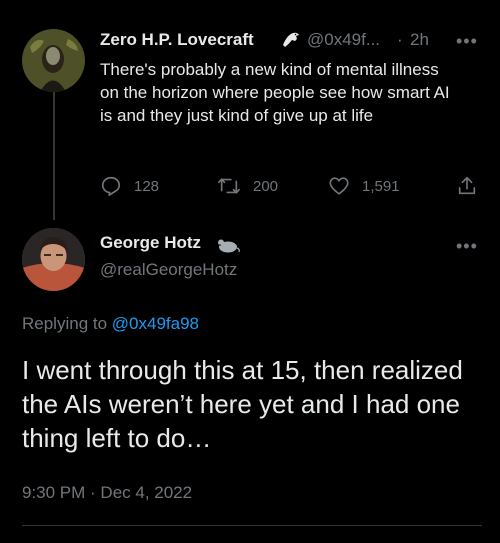  I want to click on post-time: 2h, so click(419, 40).